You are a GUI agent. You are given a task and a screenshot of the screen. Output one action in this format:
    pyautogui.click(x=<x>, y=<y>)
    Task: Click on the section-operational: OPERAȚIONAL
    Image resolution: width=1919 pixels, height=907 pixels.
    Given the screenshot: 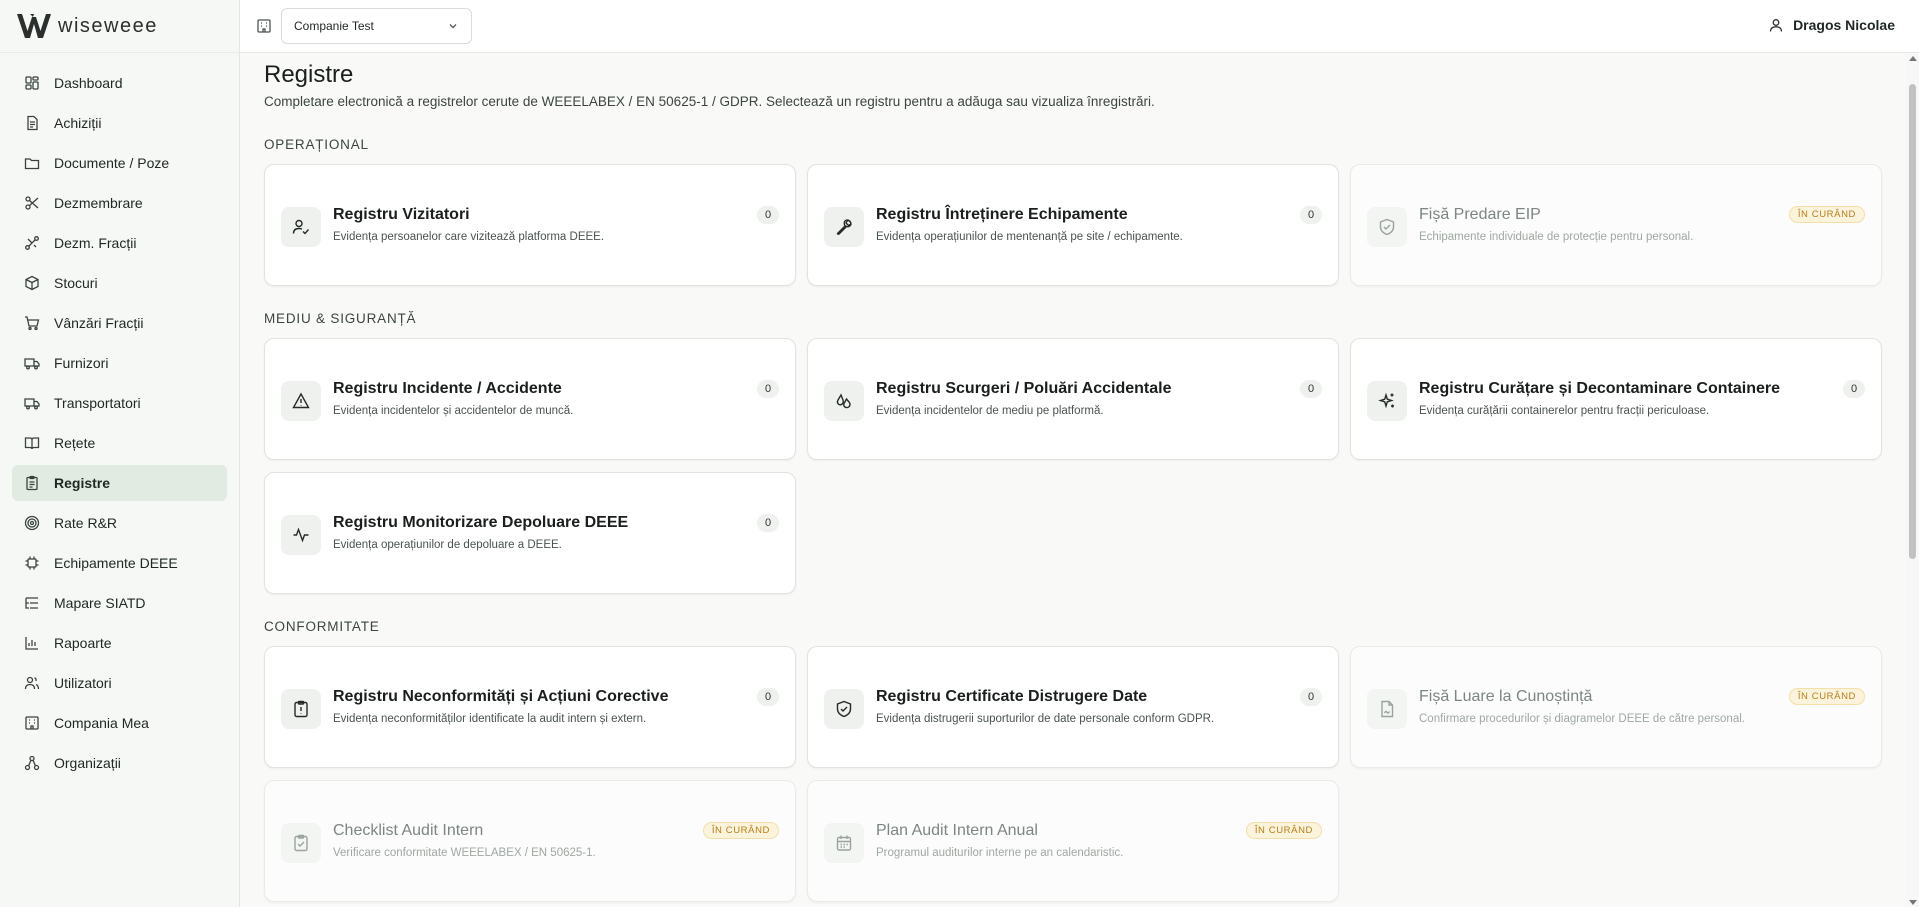 What is the action you would take?
    pyautogui.click(x=316, y=144)
    